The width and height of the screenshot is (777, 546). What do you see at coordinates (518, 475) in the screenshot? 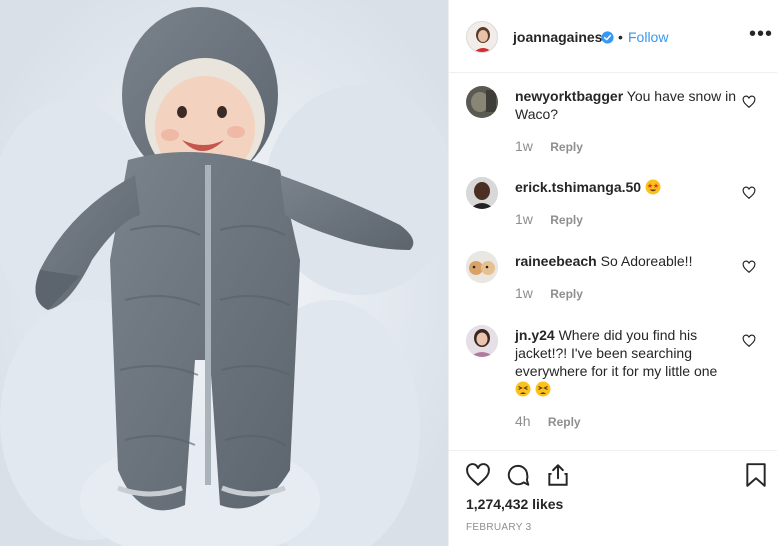
I see `comment-icon` at bounding box center [518, 475].